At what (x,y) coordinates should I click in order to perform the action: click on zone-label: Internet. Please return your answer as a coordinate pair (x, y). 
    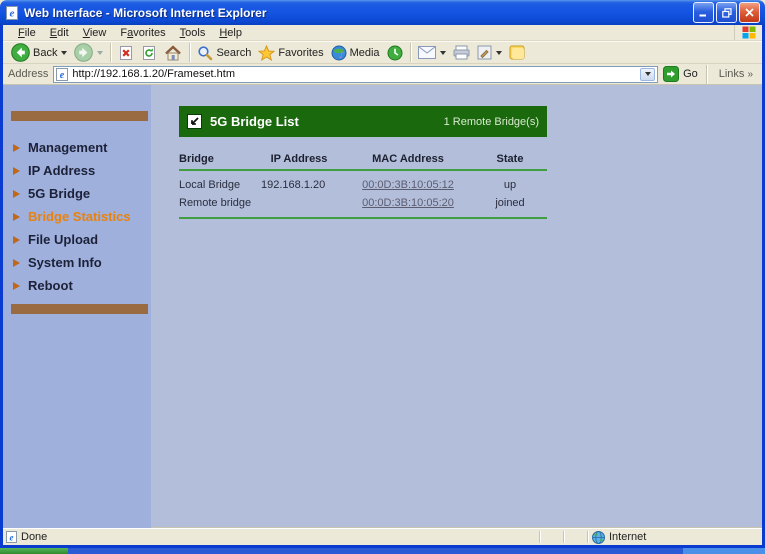
    Looking at the image, I should click on (628, 537).